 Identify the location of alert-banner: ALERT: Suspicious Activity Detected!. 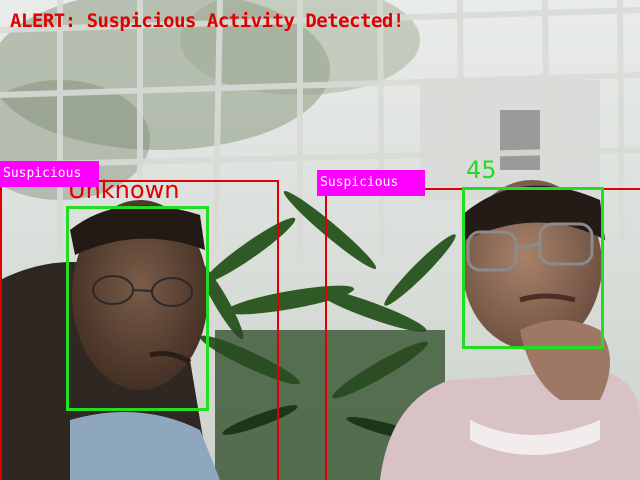
(207, 21).